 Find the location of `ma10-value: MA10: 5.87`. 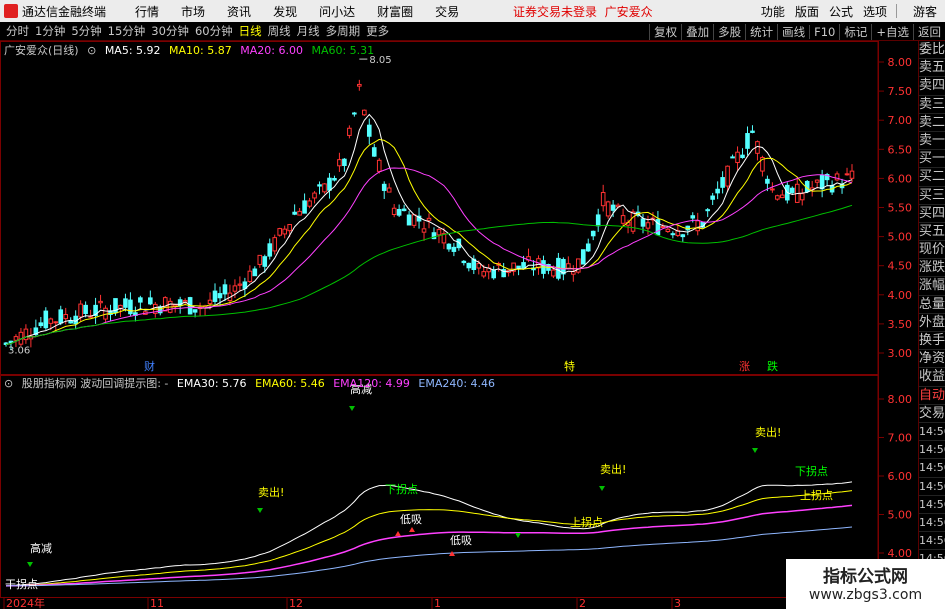

ma10-value: MA10: 5.87 is located at coordinates (200, 50).